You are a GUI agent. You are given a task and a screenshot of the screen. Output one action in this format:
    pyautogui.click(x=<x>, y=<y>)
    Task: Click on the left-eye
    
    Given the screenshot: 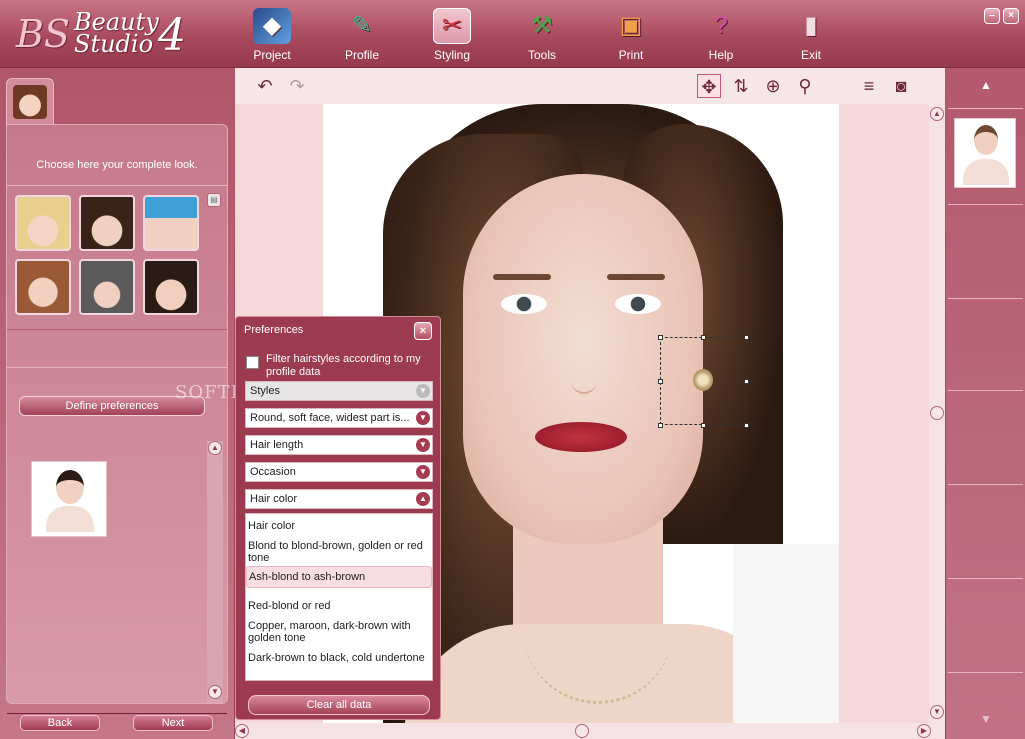 What is the action you would take?
    pyautogui.click(x=524, y=304)
    